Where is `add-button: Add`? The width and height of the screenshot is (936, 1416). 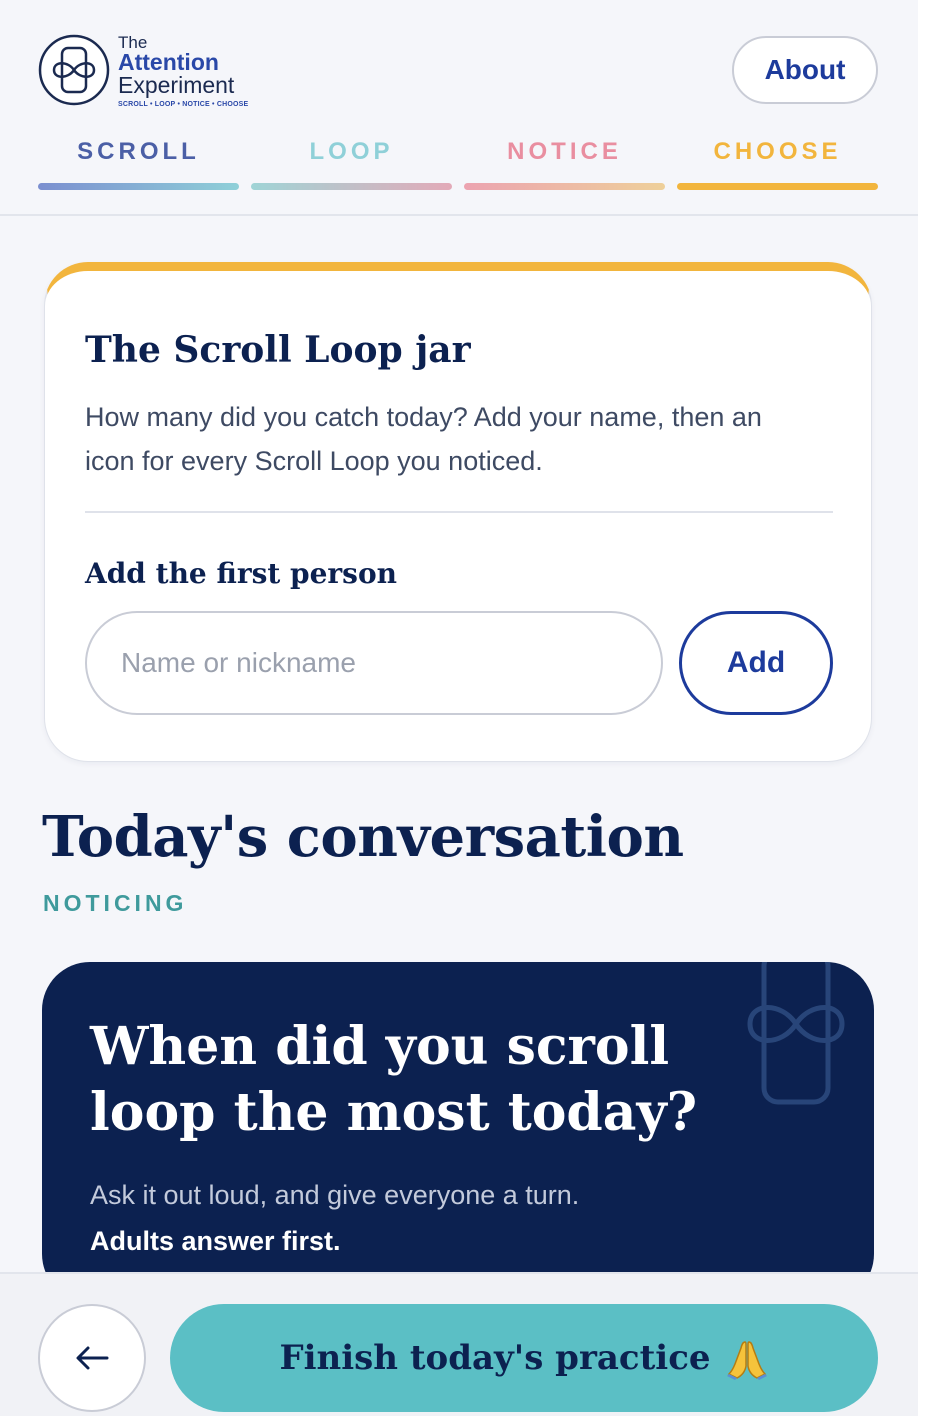 add-button: Add is located at coordinates (756, 663).